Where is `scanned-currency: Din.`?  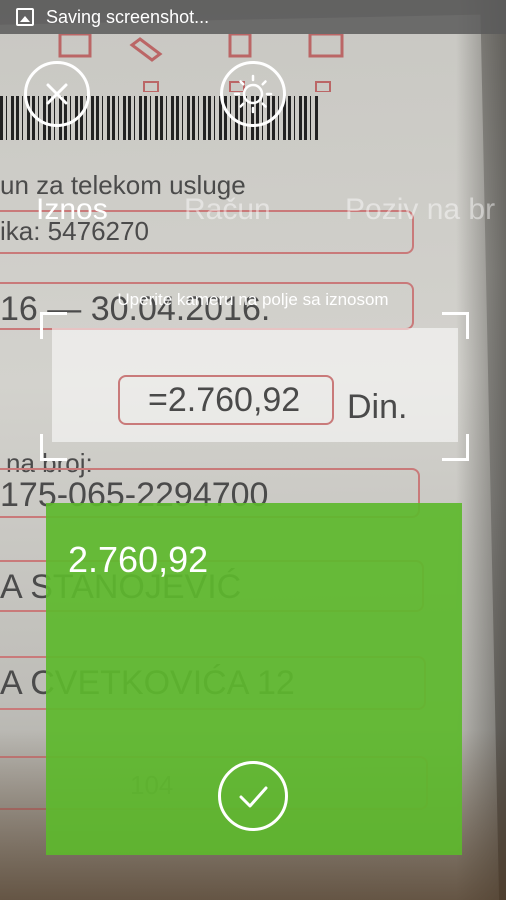
scanned-currency: Din. is located at coordinates (377, 407).